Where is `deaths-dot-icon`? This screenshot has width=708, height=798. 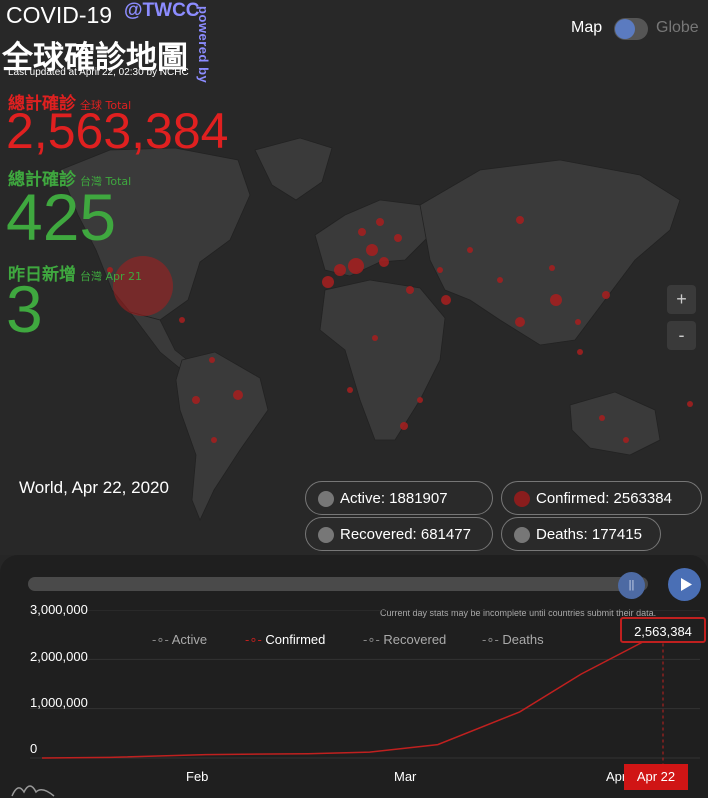 deaths-dot-icon is located at coordinates (522, 535).